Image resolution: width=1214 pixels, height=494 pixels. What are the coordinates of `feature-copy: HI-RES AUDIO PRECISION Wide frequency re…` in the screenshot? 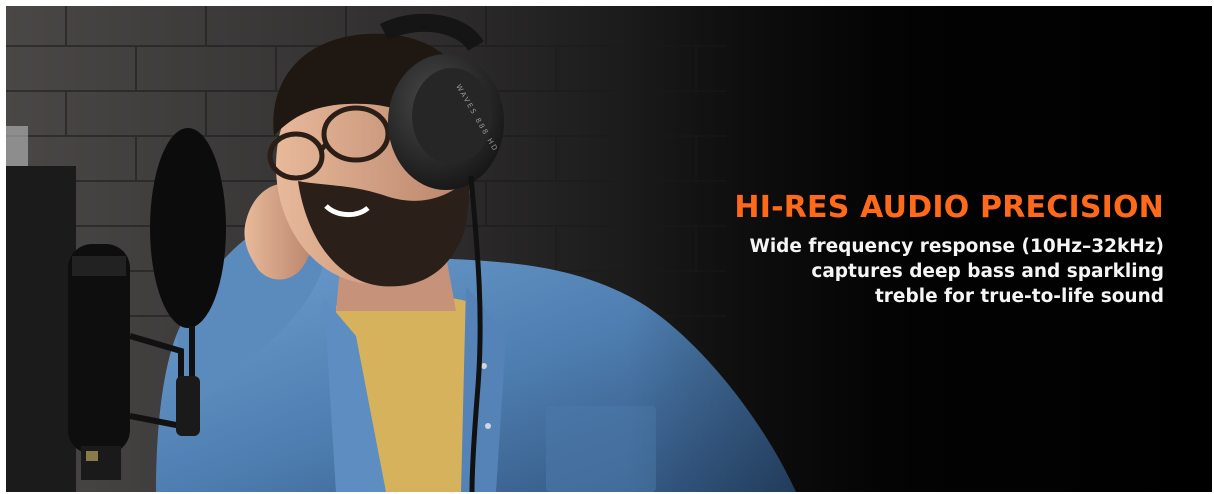 It's located at (884, 249).